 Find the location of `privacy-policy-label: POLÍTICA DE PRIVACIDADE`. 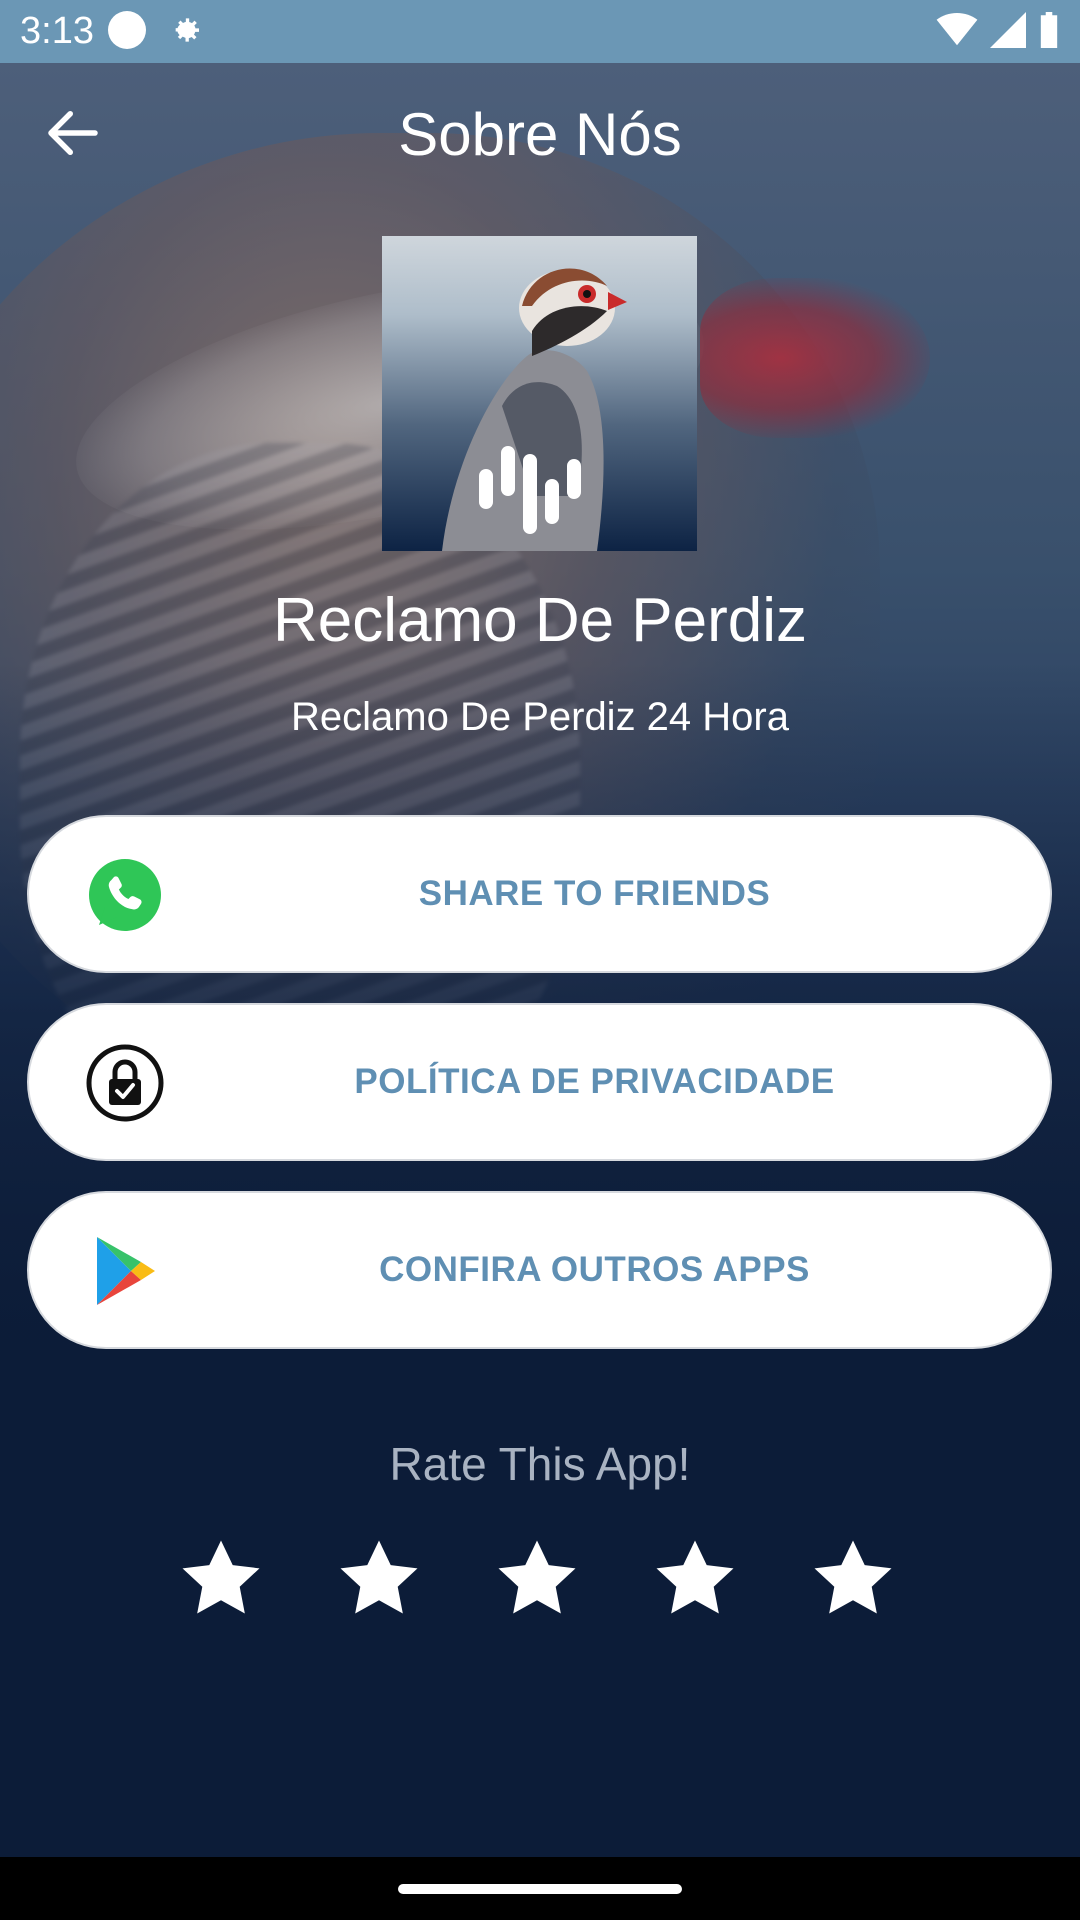

privacy-policy-label: POLÍTICA DE PRIVACIDADE is located at coordinates (594, 1081).